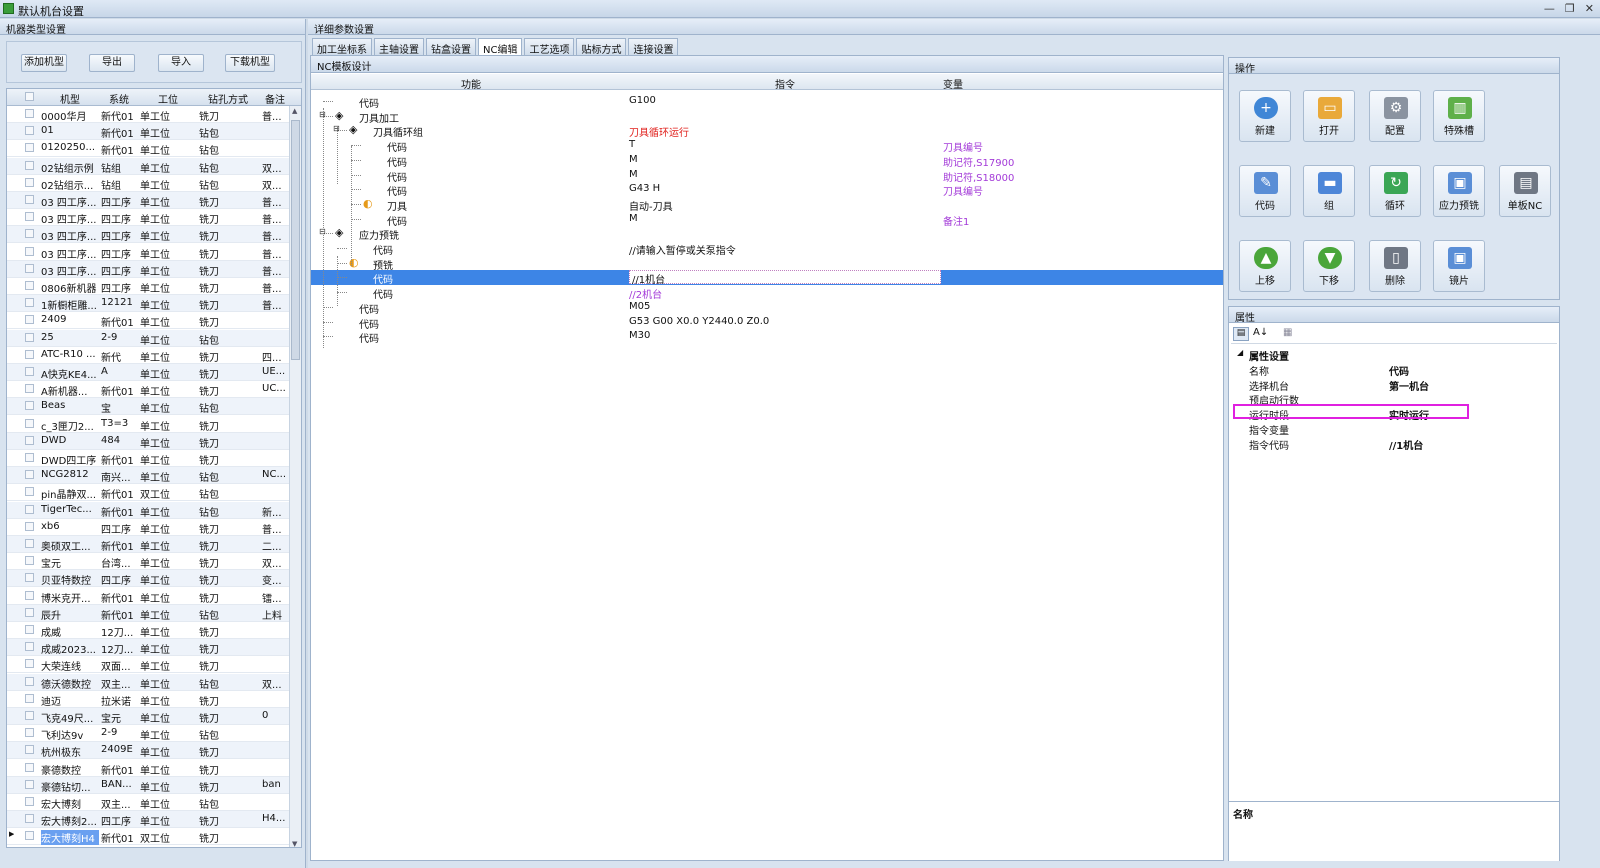 This screenshot has height=868, width=1600. What do you see at coordinates (1329, 191) in the screenshot?
I see `op-button-group: ▬ 组` at bounding box center [1329, 191].